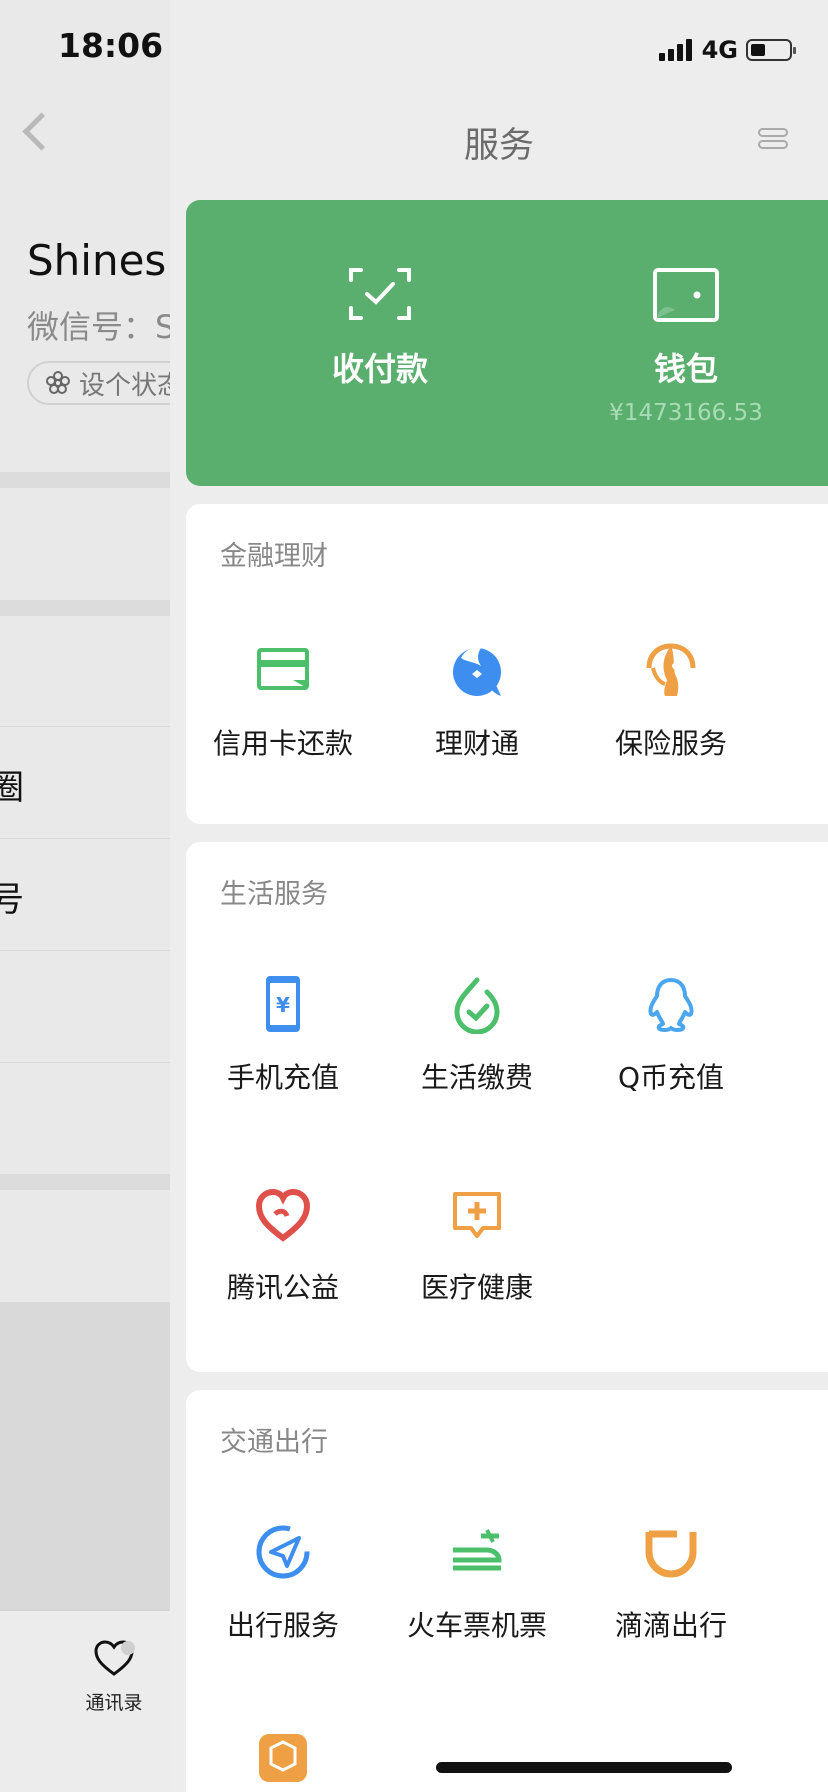 The width and height of the screenshot is (828, 1792). What do you see at coordinates (507, 343) in the screenshot?
I see `payment-card: 收付款 钱包 ¥1473166.53` at bounding box center [507, 343].